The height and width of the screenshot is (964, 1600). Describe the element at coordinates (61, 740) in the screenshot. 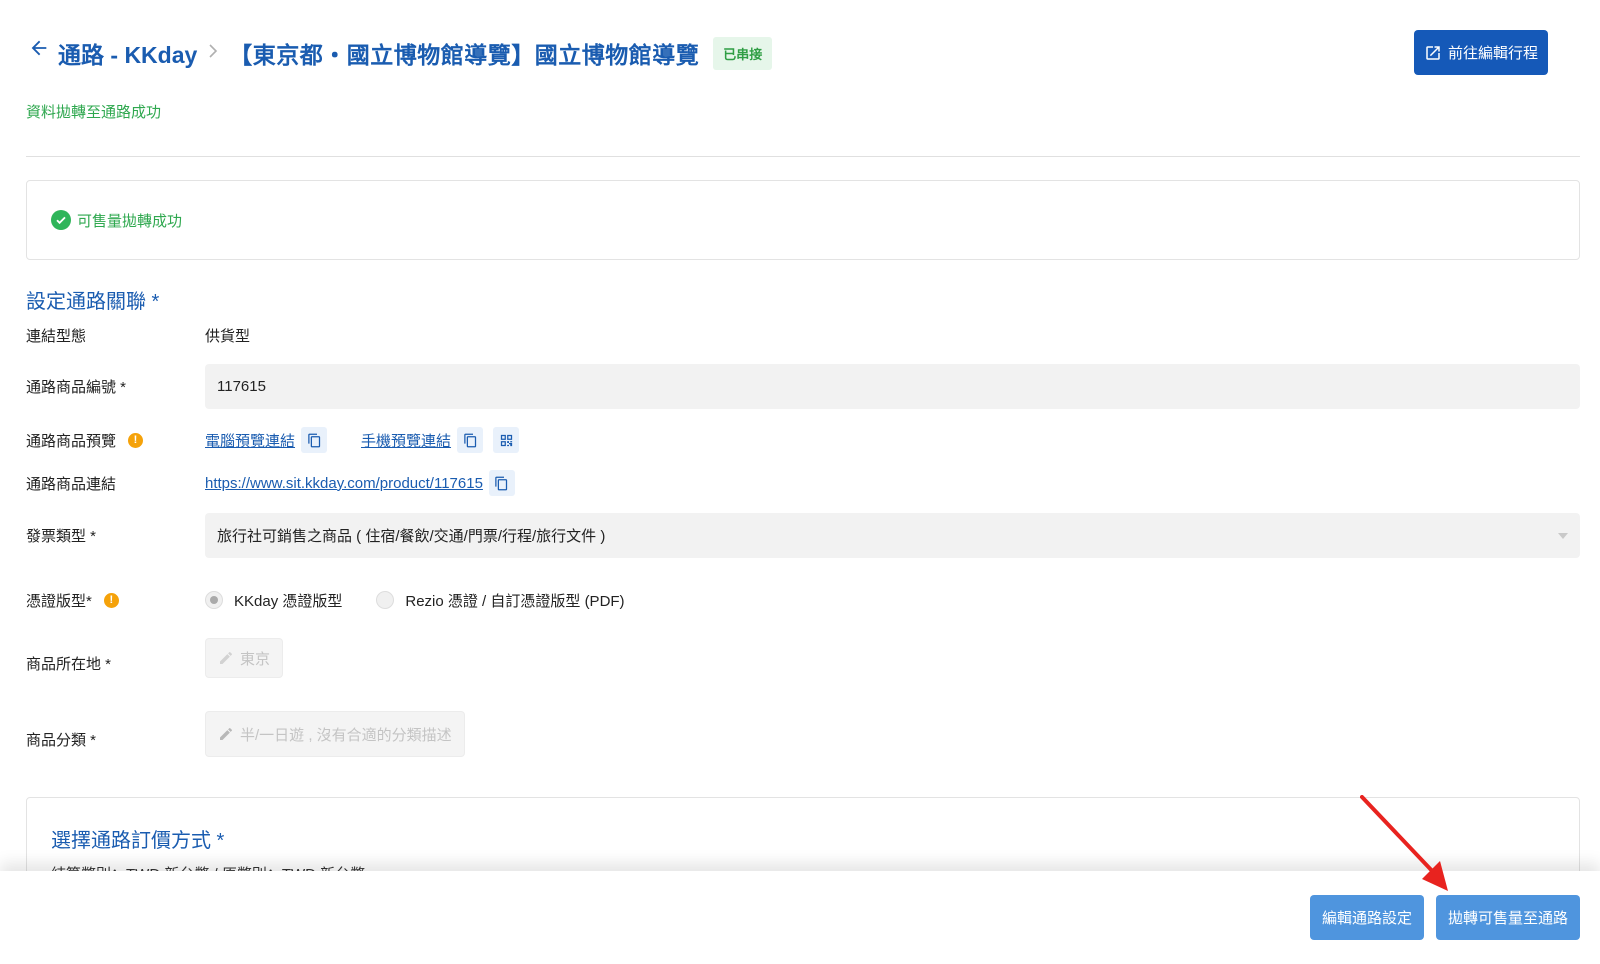

I see `category-label: 商品分類 *` at that location.